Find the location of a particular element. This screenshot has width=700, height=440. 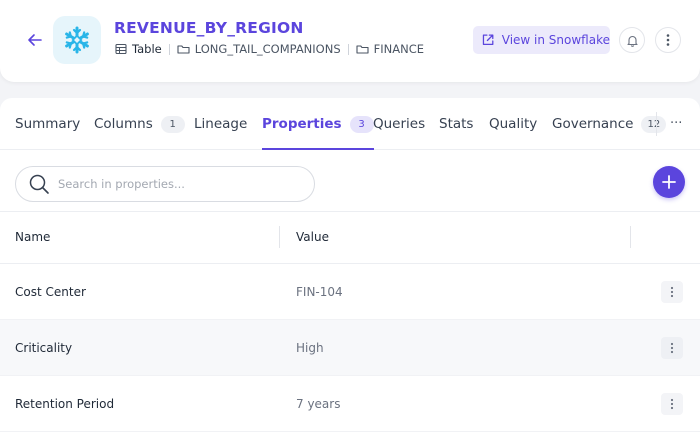

breadcrumb-item-database: LONG_TAIL_COMPANIONS is located at coordinates (259, 49).